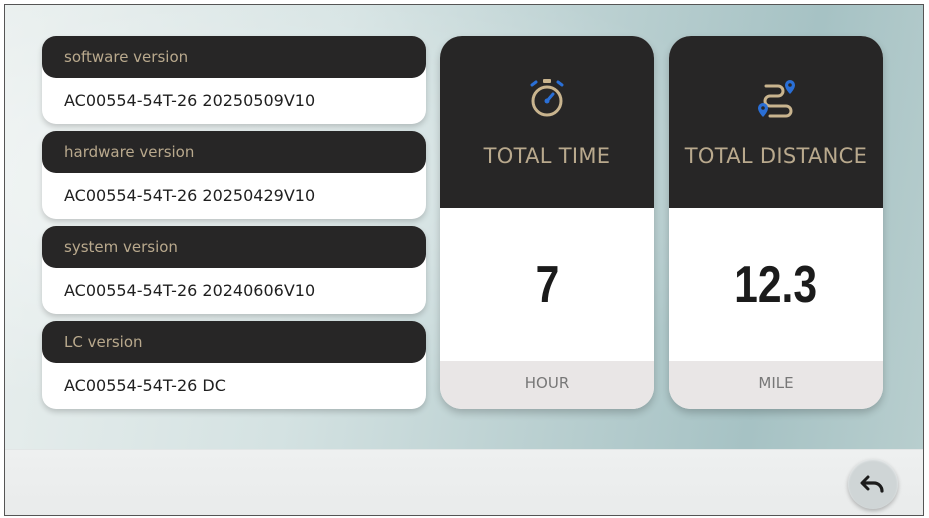 The width and height of the screenshot is (929, 518). I want to click on back-arrow-icon, so click(872, 484).